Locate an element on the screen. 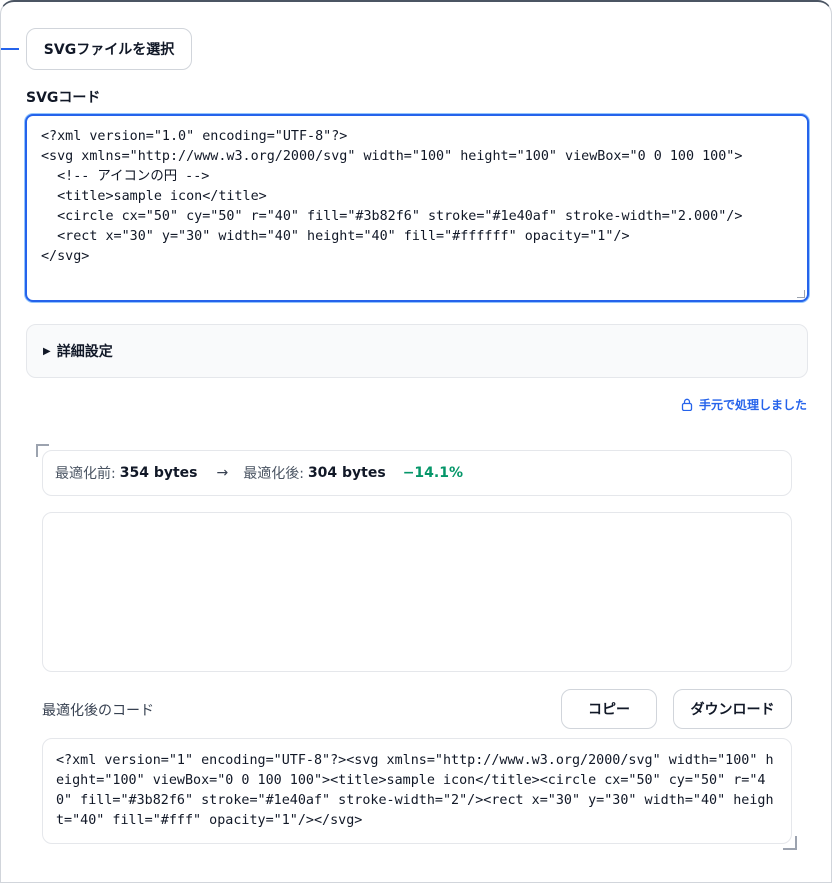  size-stats: 最適化前: 354 bytes → 最適化後: 304 bytes −14.1% is located at coordinates (417, 473).